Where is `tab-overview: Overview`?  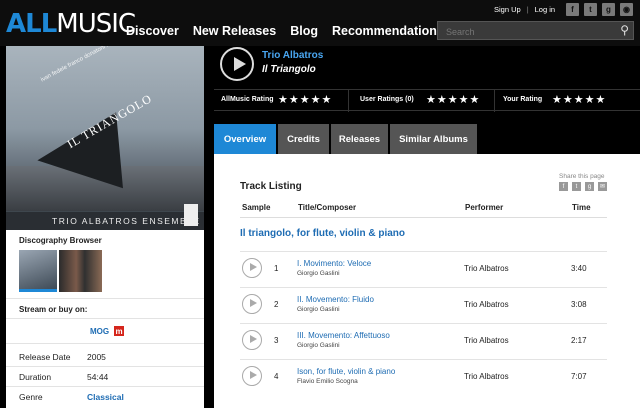
tab-overview: Overview is located at coordinates (245, 139).